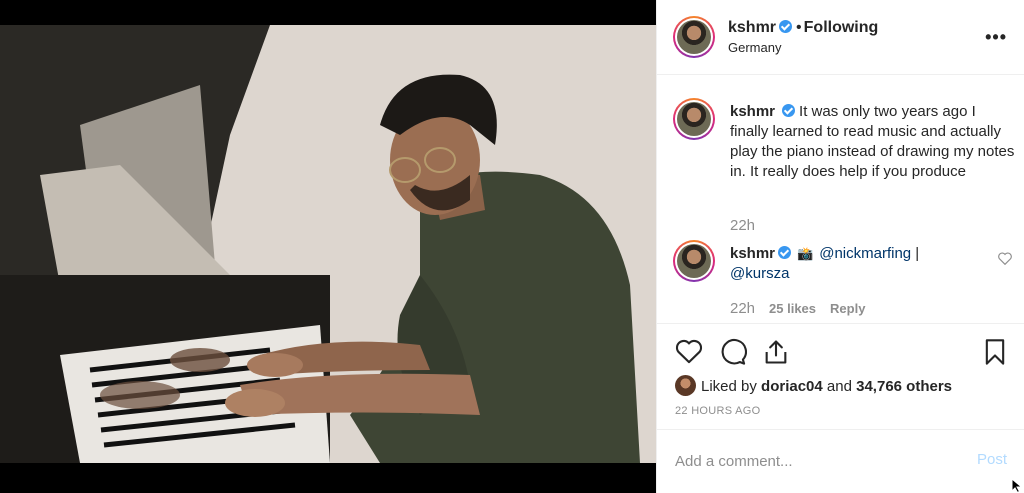  Describe the element at coordinates (1005, 261) in the screenshot. I see `comment-like-heart-icon` at that location.